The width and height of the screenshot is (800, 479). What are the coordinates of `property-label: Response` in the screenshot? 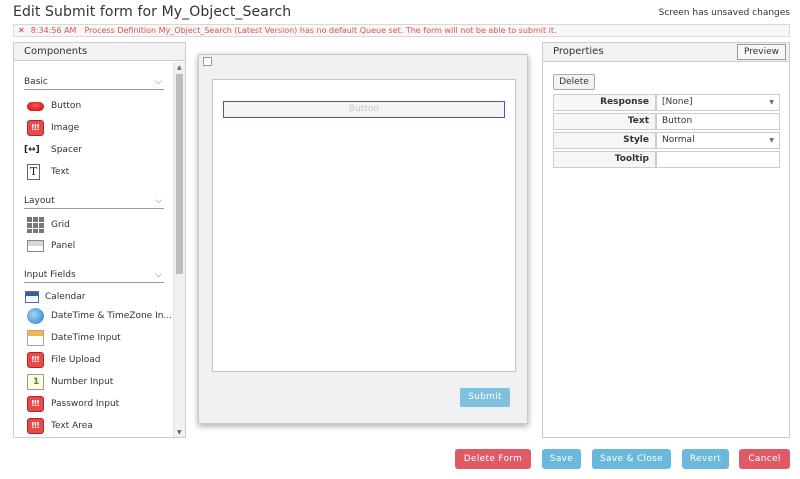 It's located at (604, 102).